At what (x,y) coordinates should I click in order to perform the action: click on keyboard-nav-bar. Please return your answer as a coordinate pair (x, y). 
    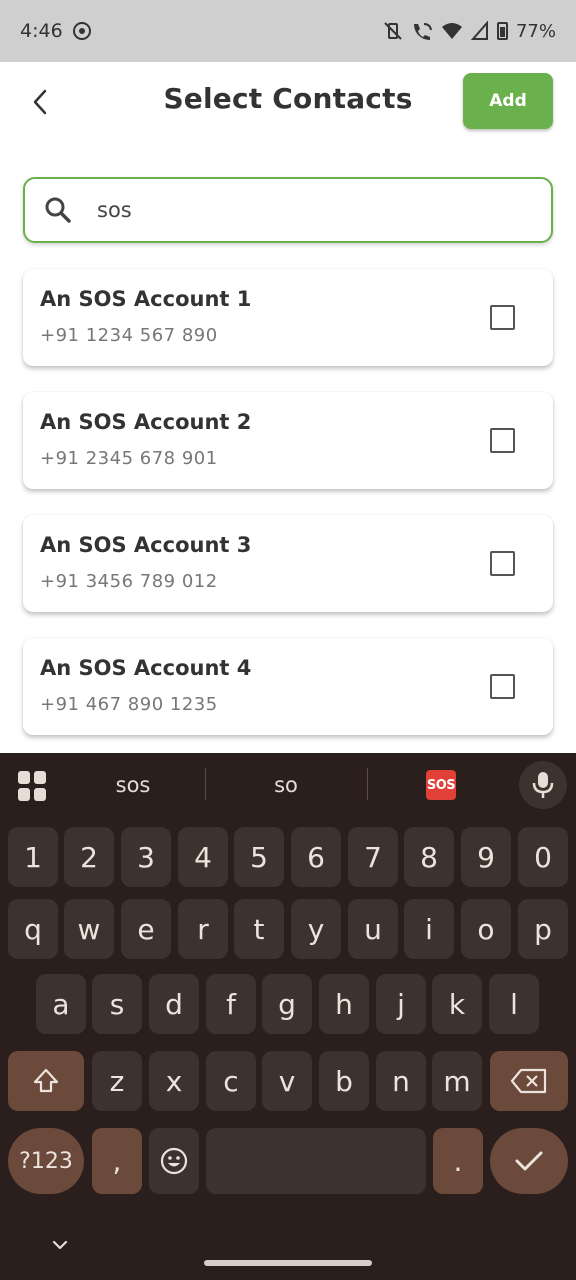
    Looking at the image, I should click on (288, 1247).